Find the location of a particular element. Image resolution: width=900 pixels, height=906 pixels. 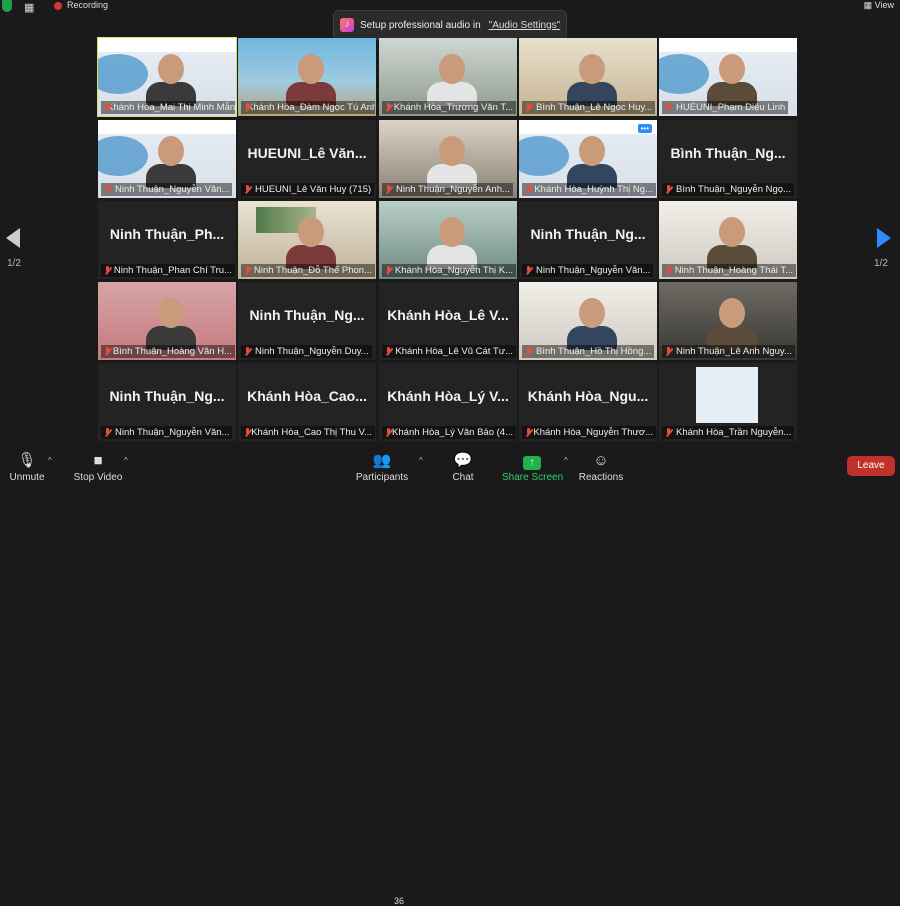

reactions-label: Reactions is located at coordinates (601, 477).